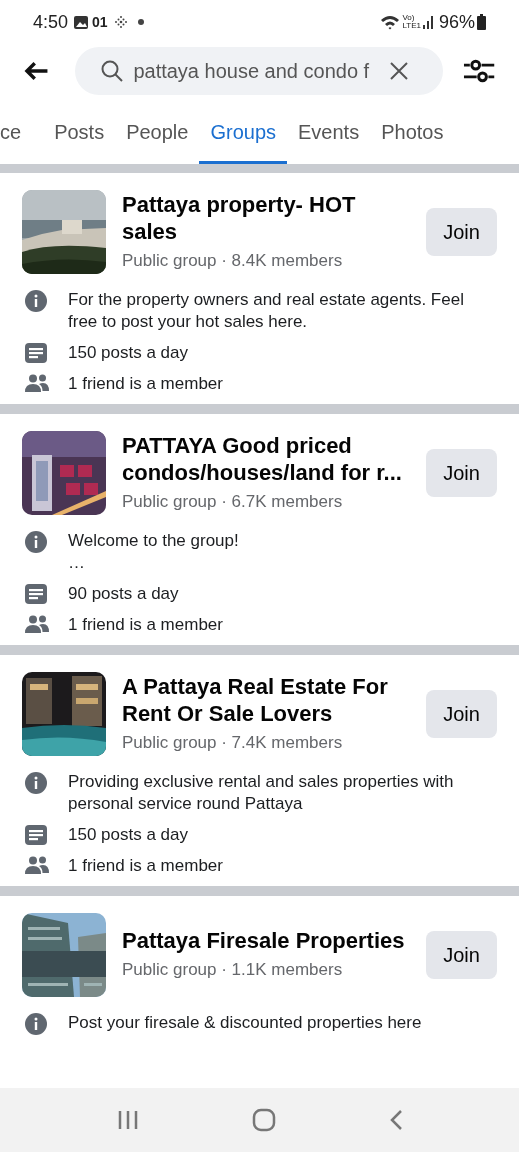 The width and height of the screenshot is (519, 1152). What do you see at coordinates (267, 217) in the screenshot?
I see `group-name: Pattaya property- HOT sales` at bounding box center [267, 217].